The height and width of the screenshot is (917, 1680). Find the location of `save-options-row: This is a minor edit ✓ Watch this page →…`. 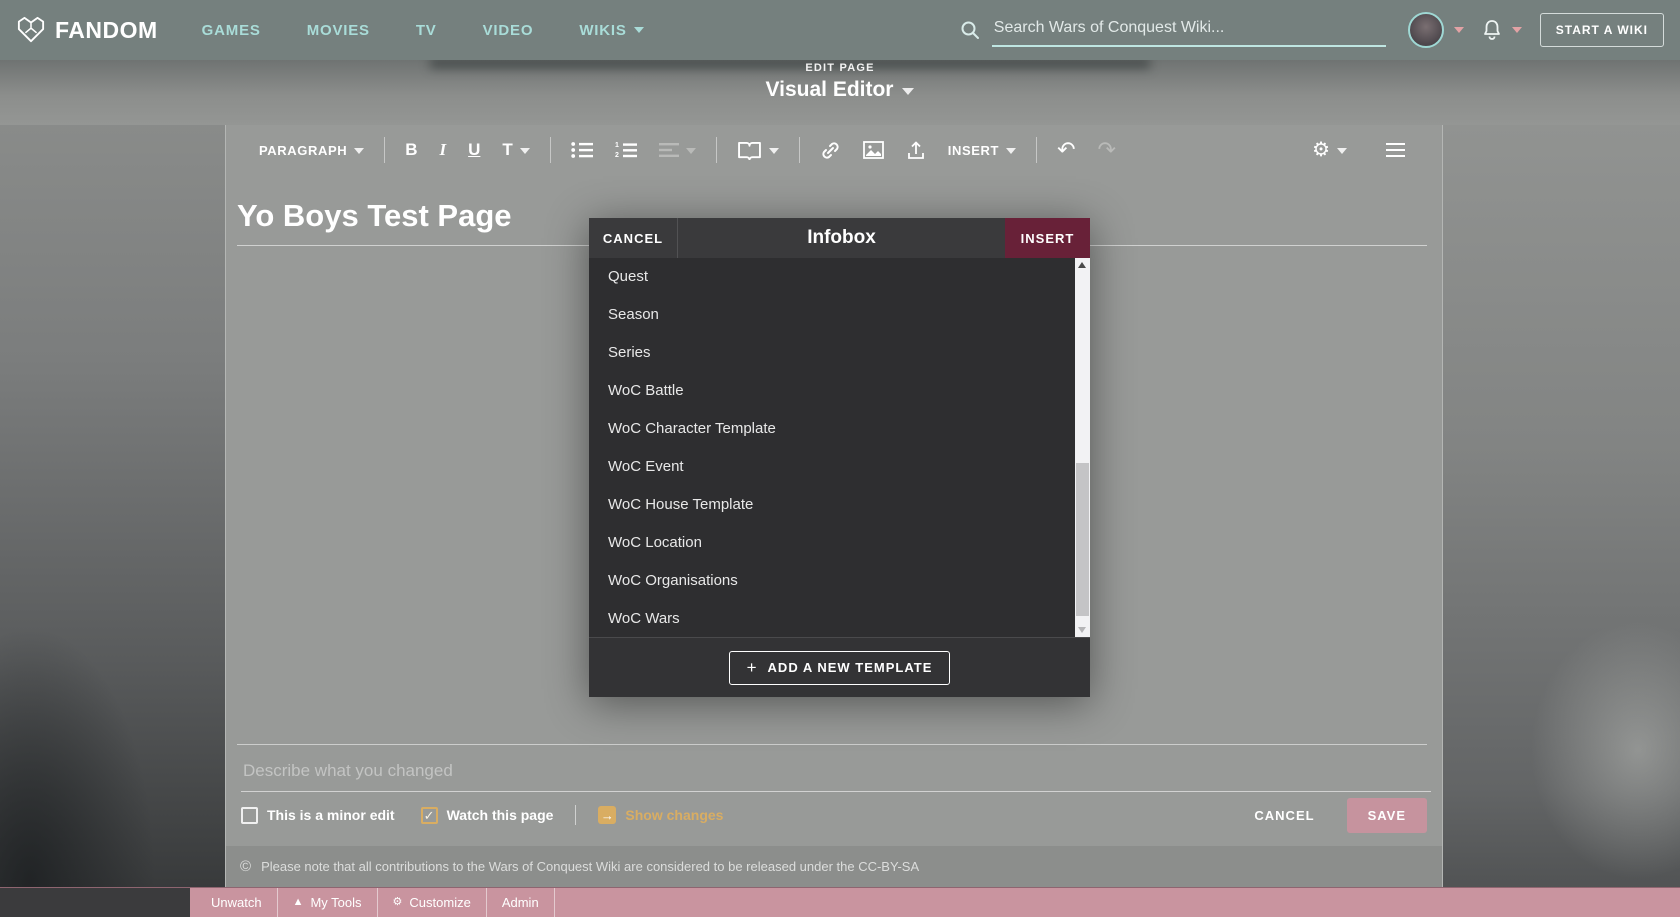

save-options-row: This is a minor edit ✓ Watch this page →… is located at coordinates (834, 815).